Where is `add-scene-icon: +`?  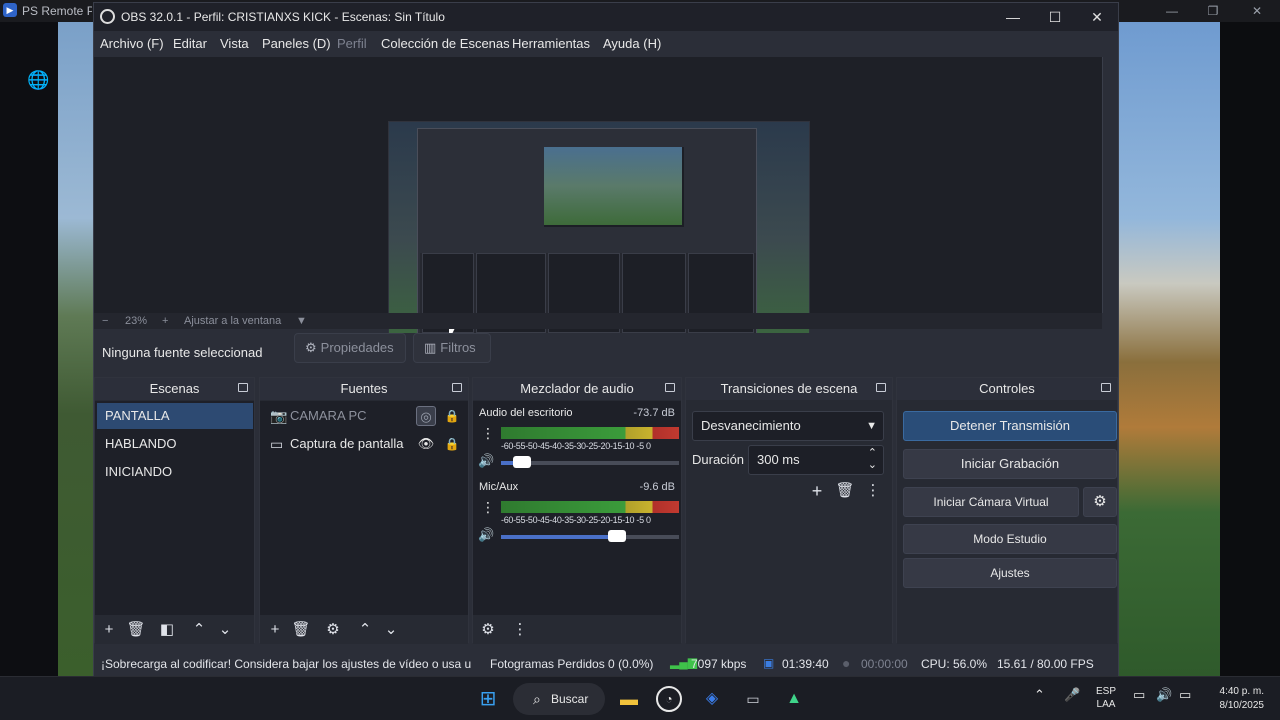
add-scene-icon: + is located at coordinates (109, 630).